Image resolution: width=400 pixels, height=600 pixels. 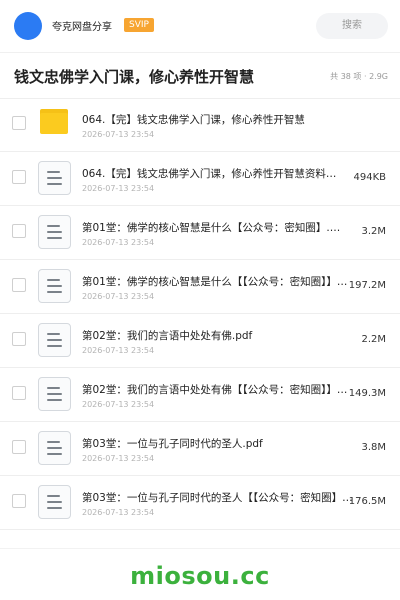 What do you see at coordinates (167, 336) in the screenshot?
I see `file-name: 第02堂：我们的言语中处处有佛.pdf` at bounding box center [167, 336].